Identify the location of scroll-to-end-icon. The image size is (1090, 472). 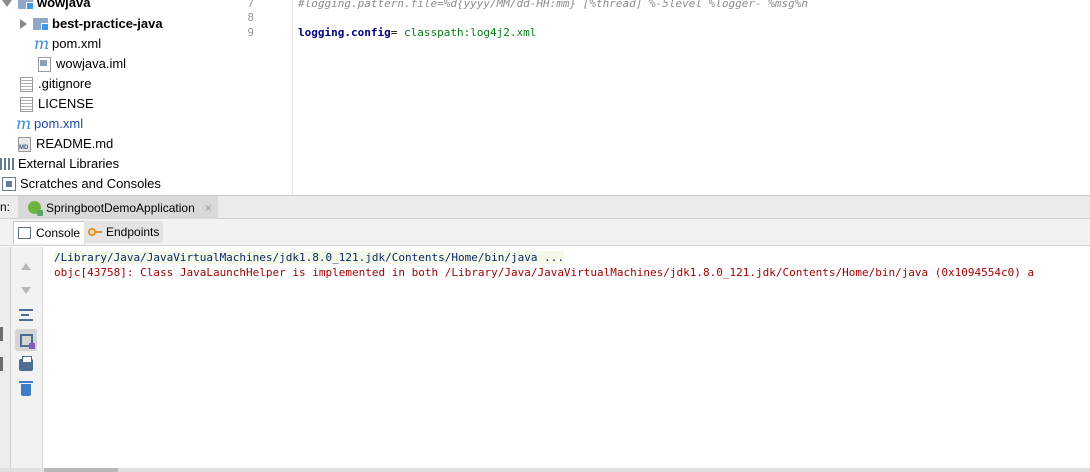
(27, 341).